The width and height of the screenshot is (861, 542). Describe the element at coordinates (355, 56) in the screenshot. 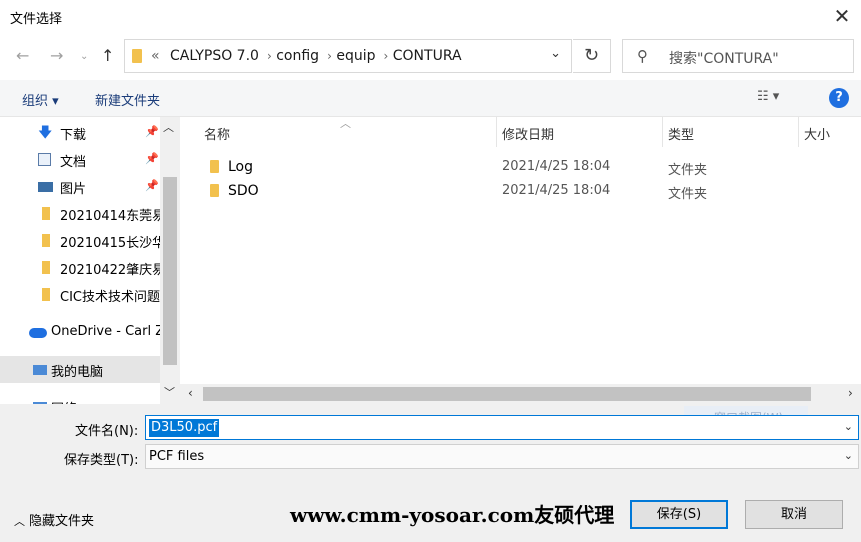

I see `breadcrumb-item: equip` at that location.